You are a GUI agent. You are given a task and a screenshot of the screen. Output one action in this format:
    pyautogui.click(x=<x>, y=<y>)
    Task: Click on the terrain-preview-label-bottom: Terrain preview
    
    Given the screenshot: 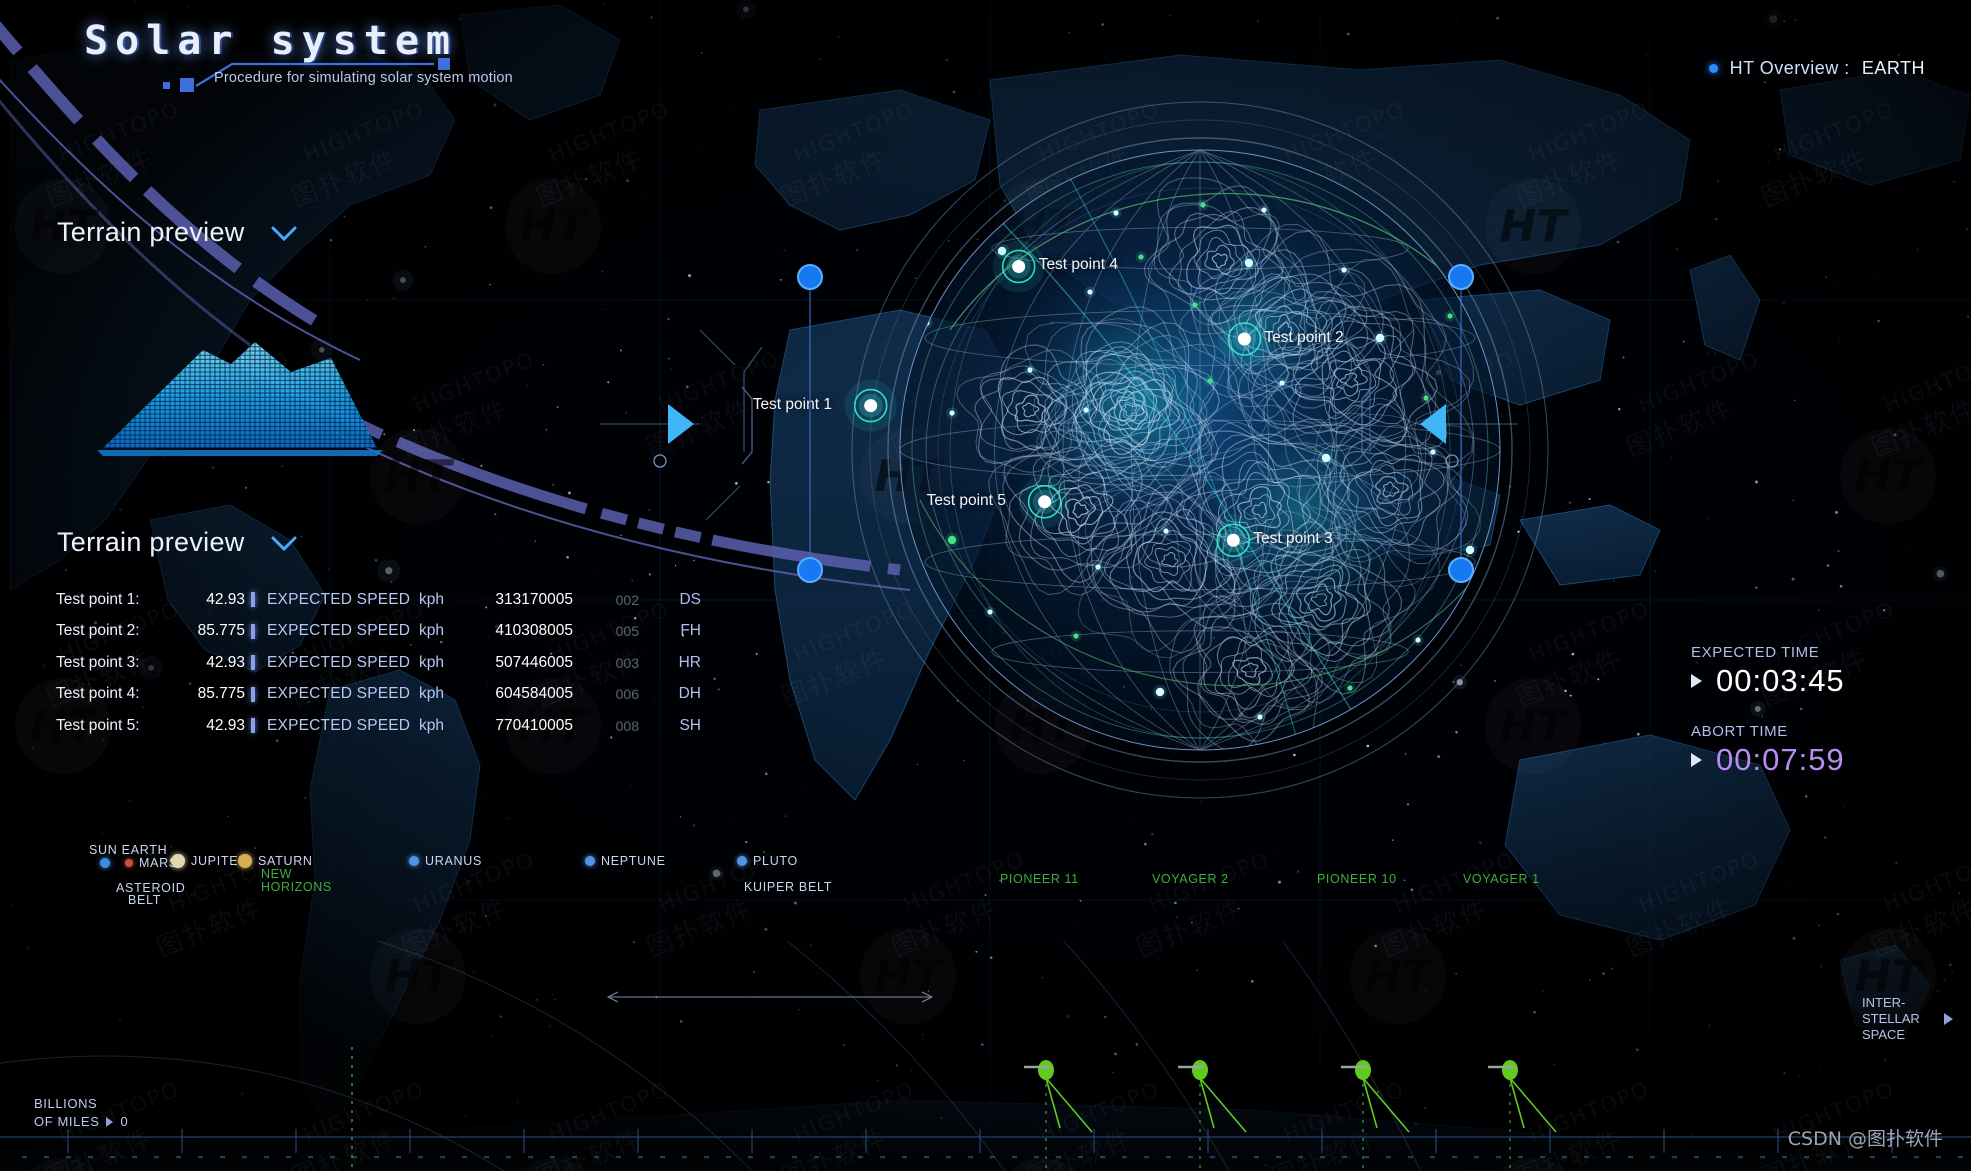 What is the action you would take?
    pyautogui.click(x=151, y=542)
    